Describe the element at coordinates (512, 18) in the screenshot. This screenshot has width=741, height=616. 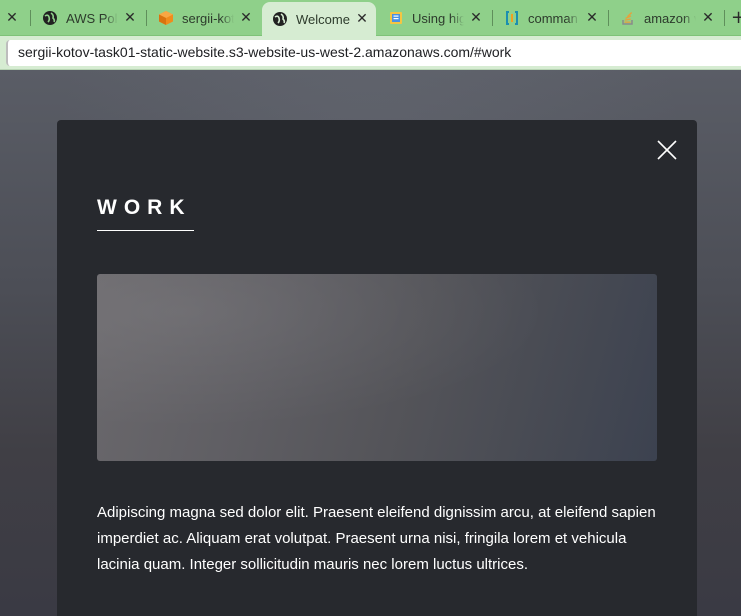
I see `bracket-doc-icon` at that location.